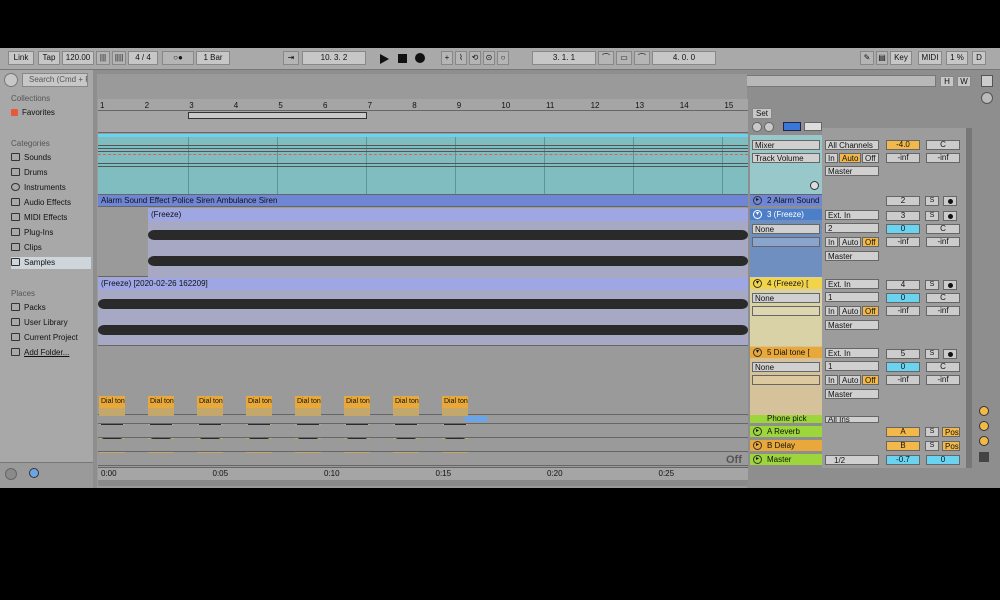 The height and width of the screenshot is (600, 1000). Describe the element at coordinates (55, 80) in the screenshot. I see `search-input: Search (Cmd + F)` at that location.